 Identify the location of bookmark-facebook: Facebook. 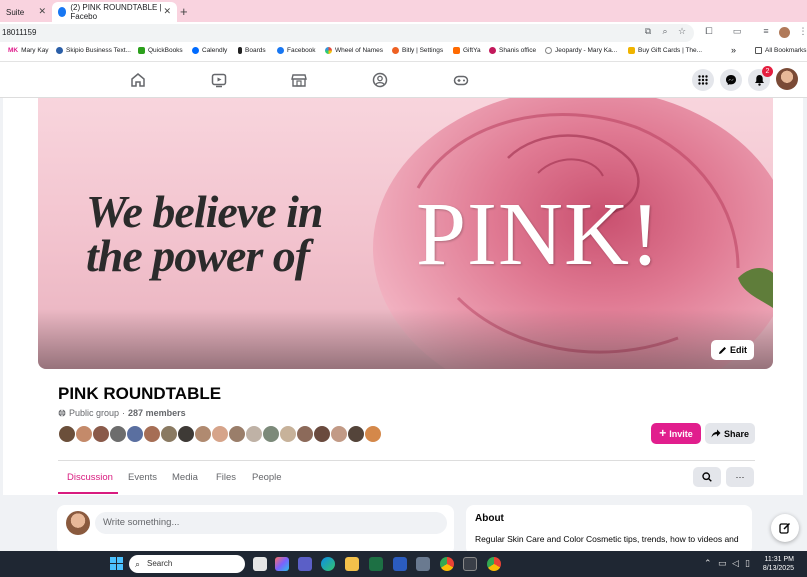
(296, 50).